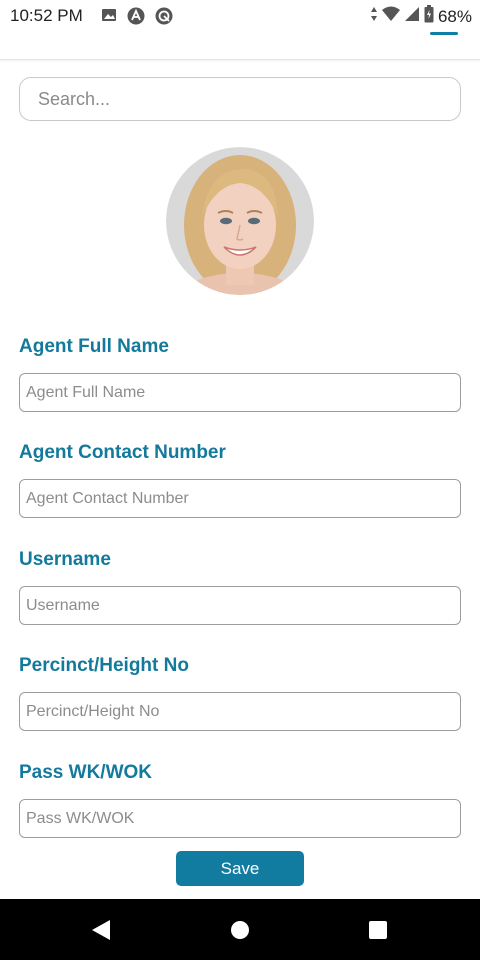 This screenshot has width=480, height=960. What do you see at coordinates (164, 18) in the screenshot?
I see `sync-icon` at bounding box center [164, 18].